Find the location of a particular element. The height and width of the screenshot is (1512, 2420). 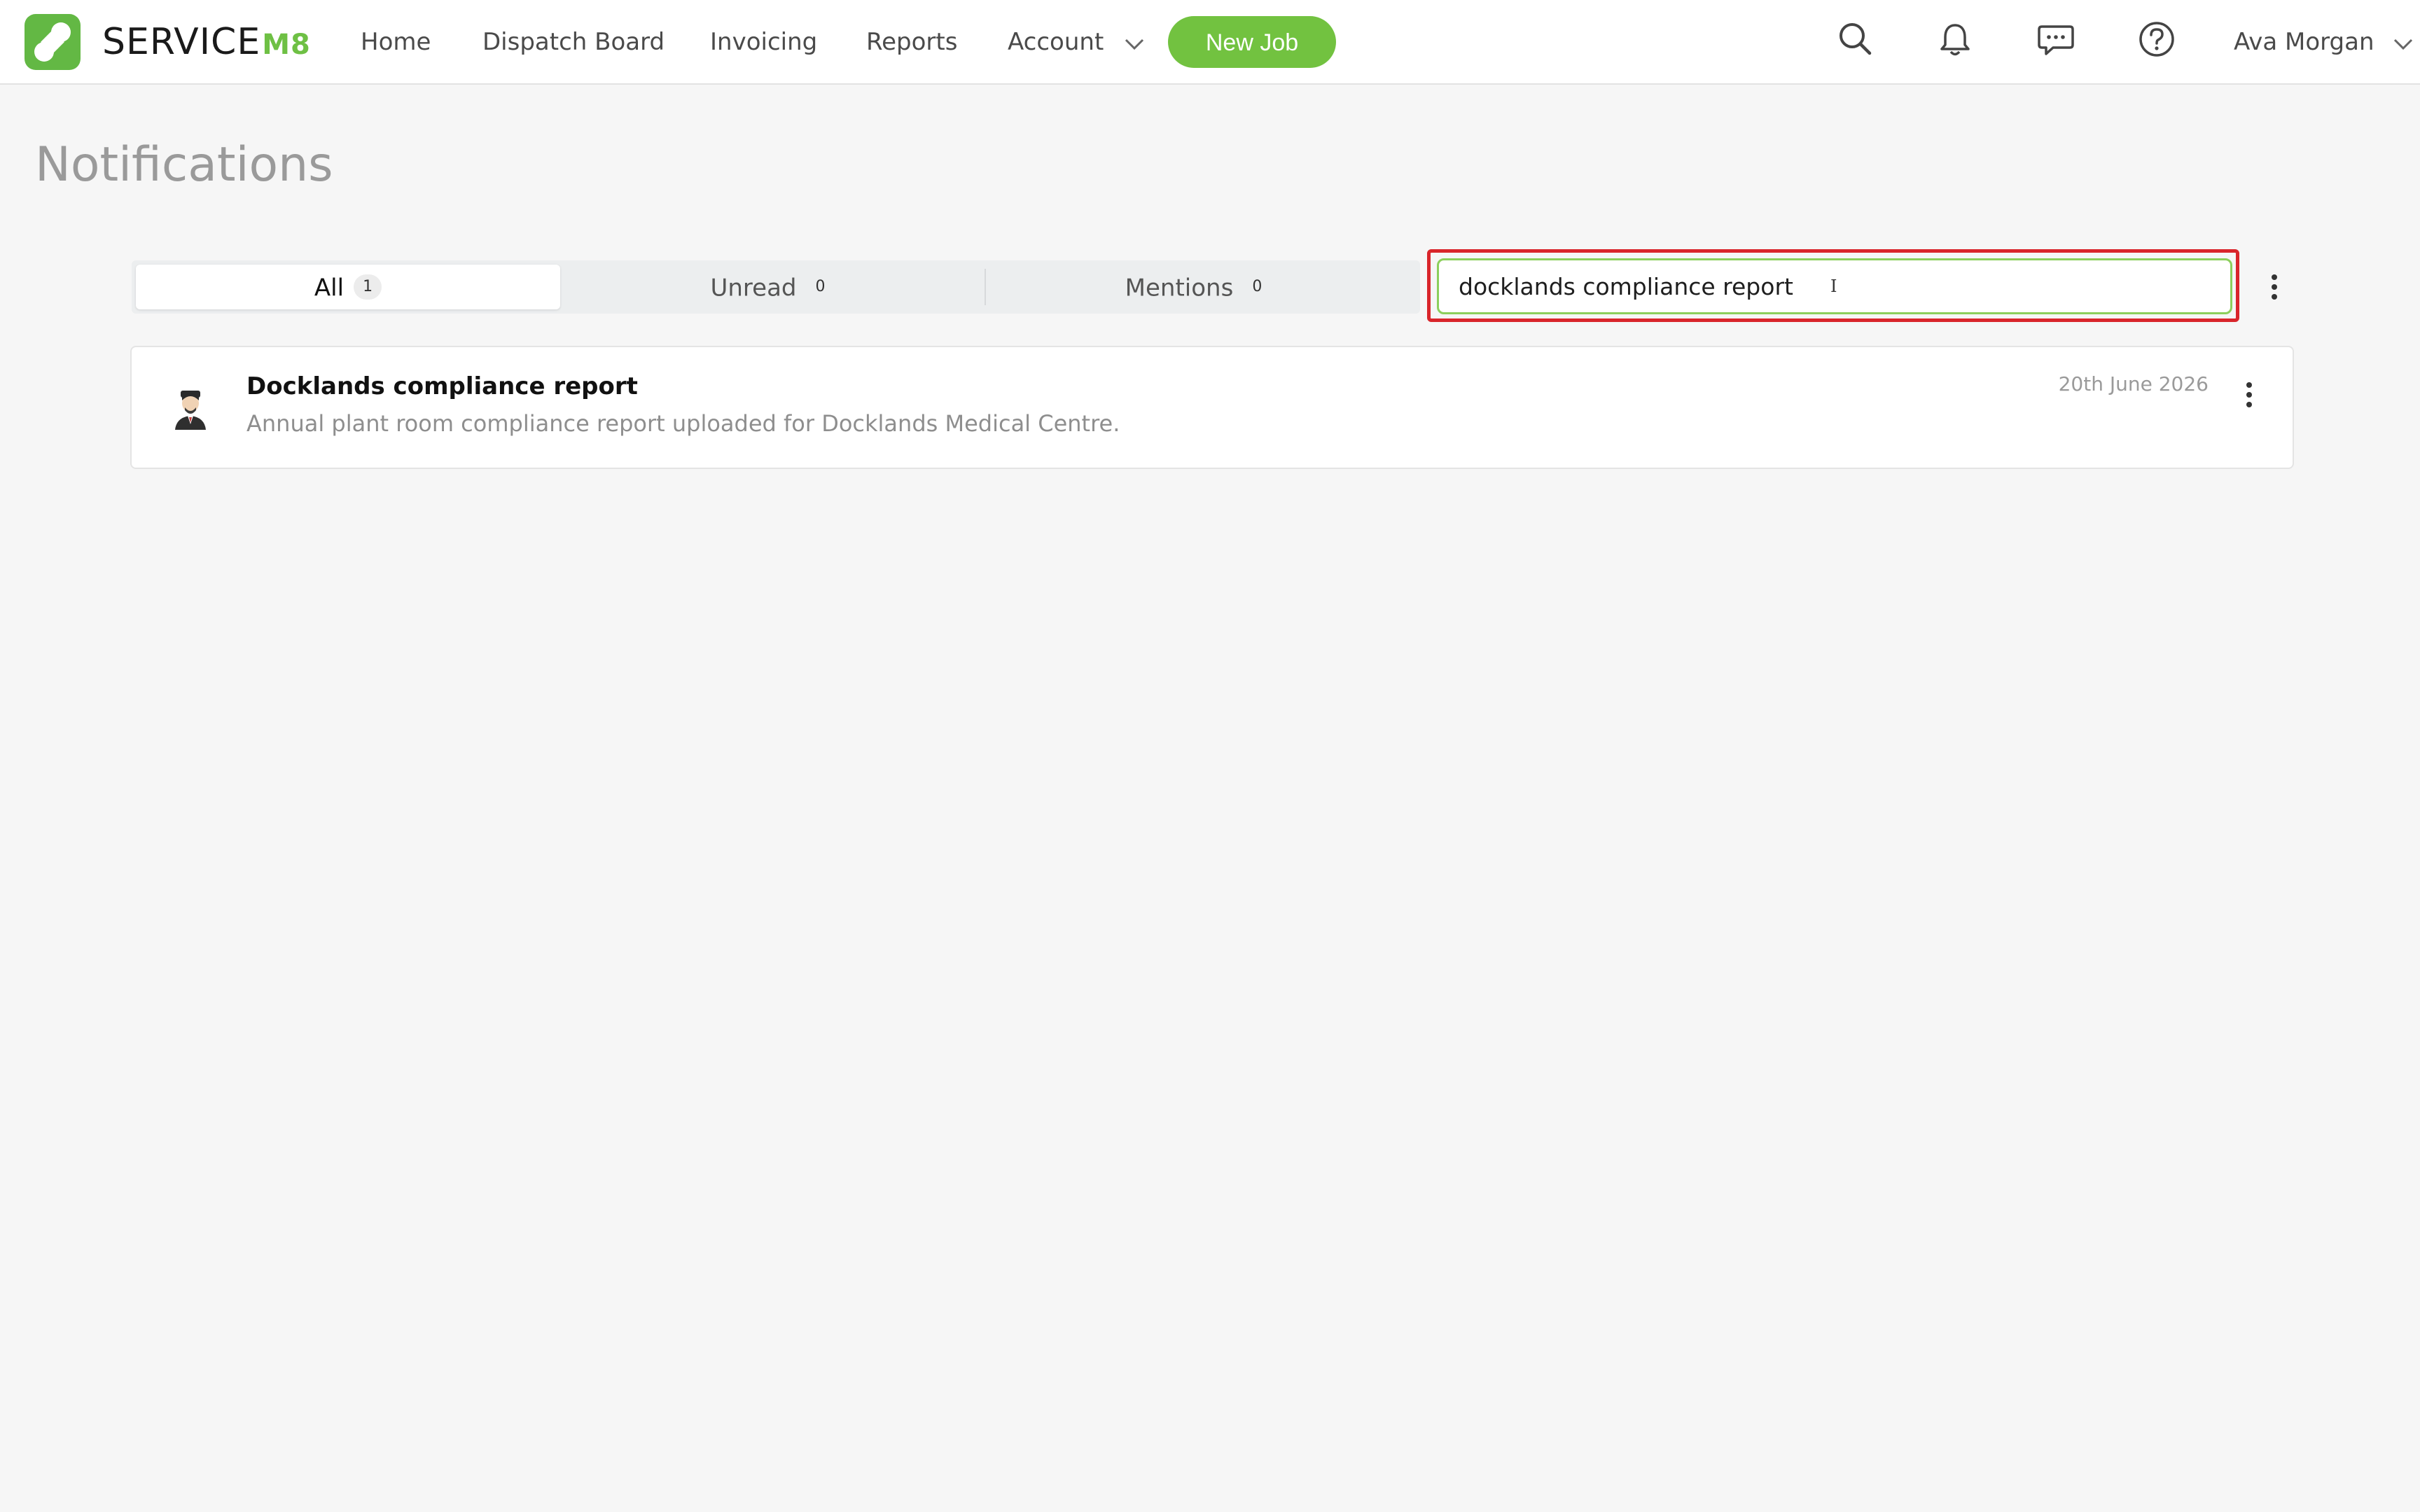

user-name: Ava Morgan is located at coordinates (2304, 42).